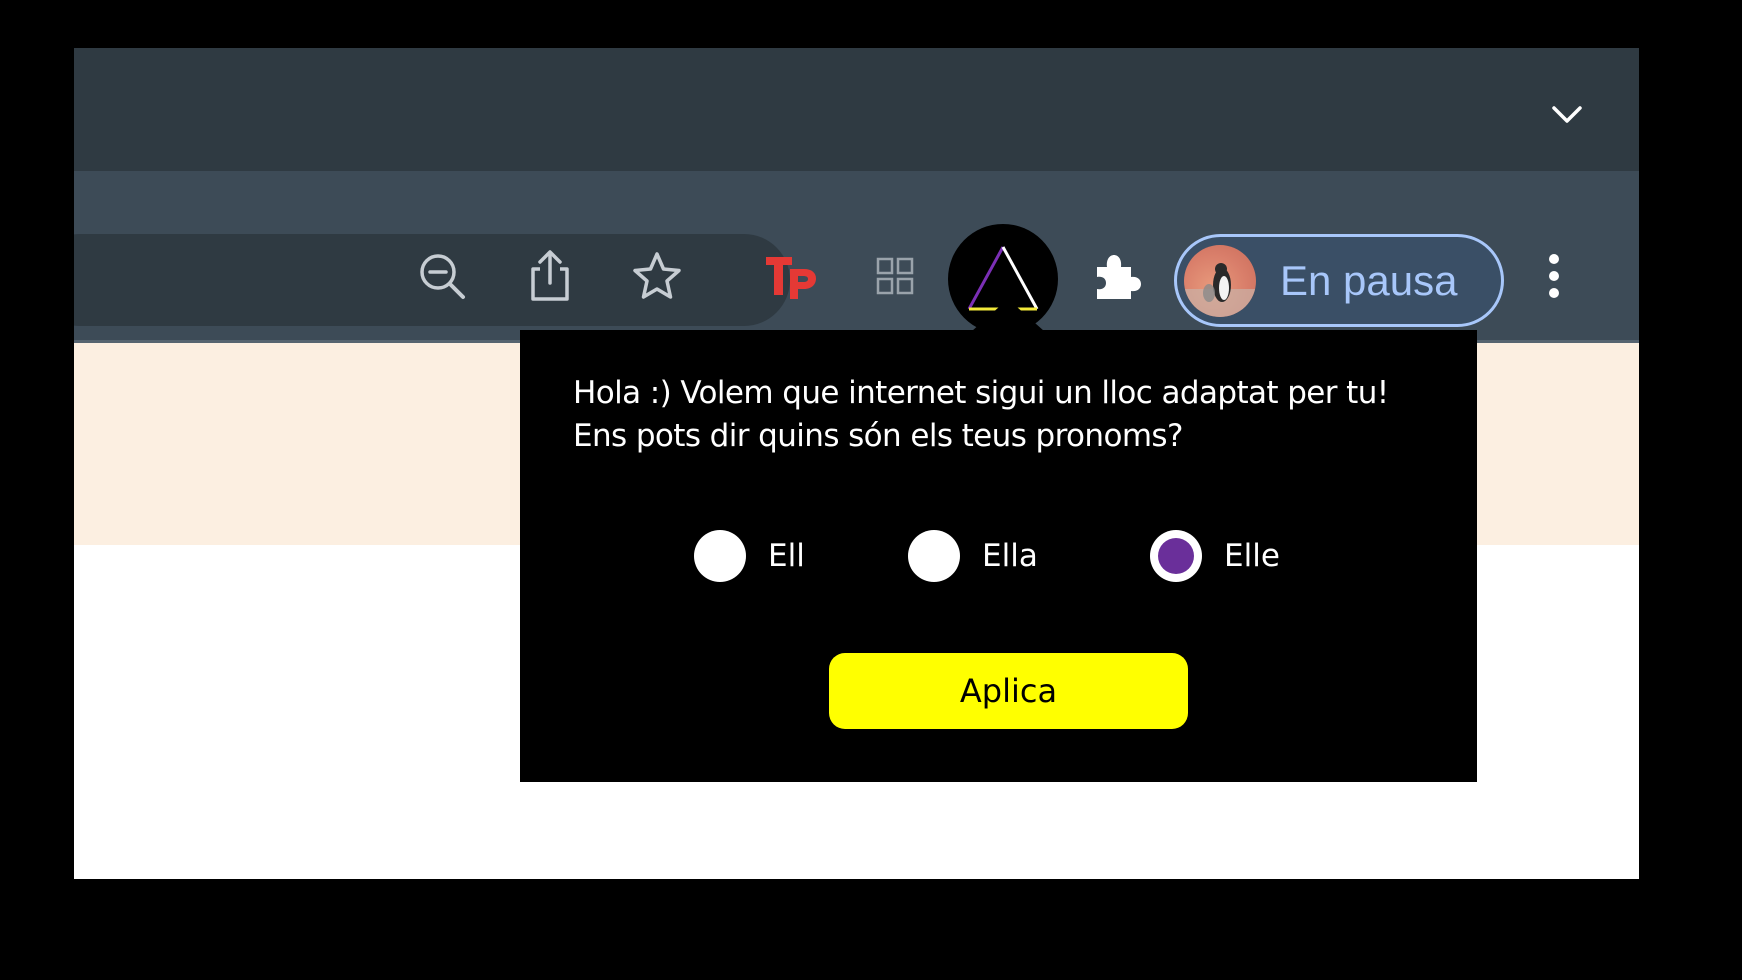  Describe the element at coordinates (1220, 289) in the screenshot. I see `penguin-avatar-icon` at that location.